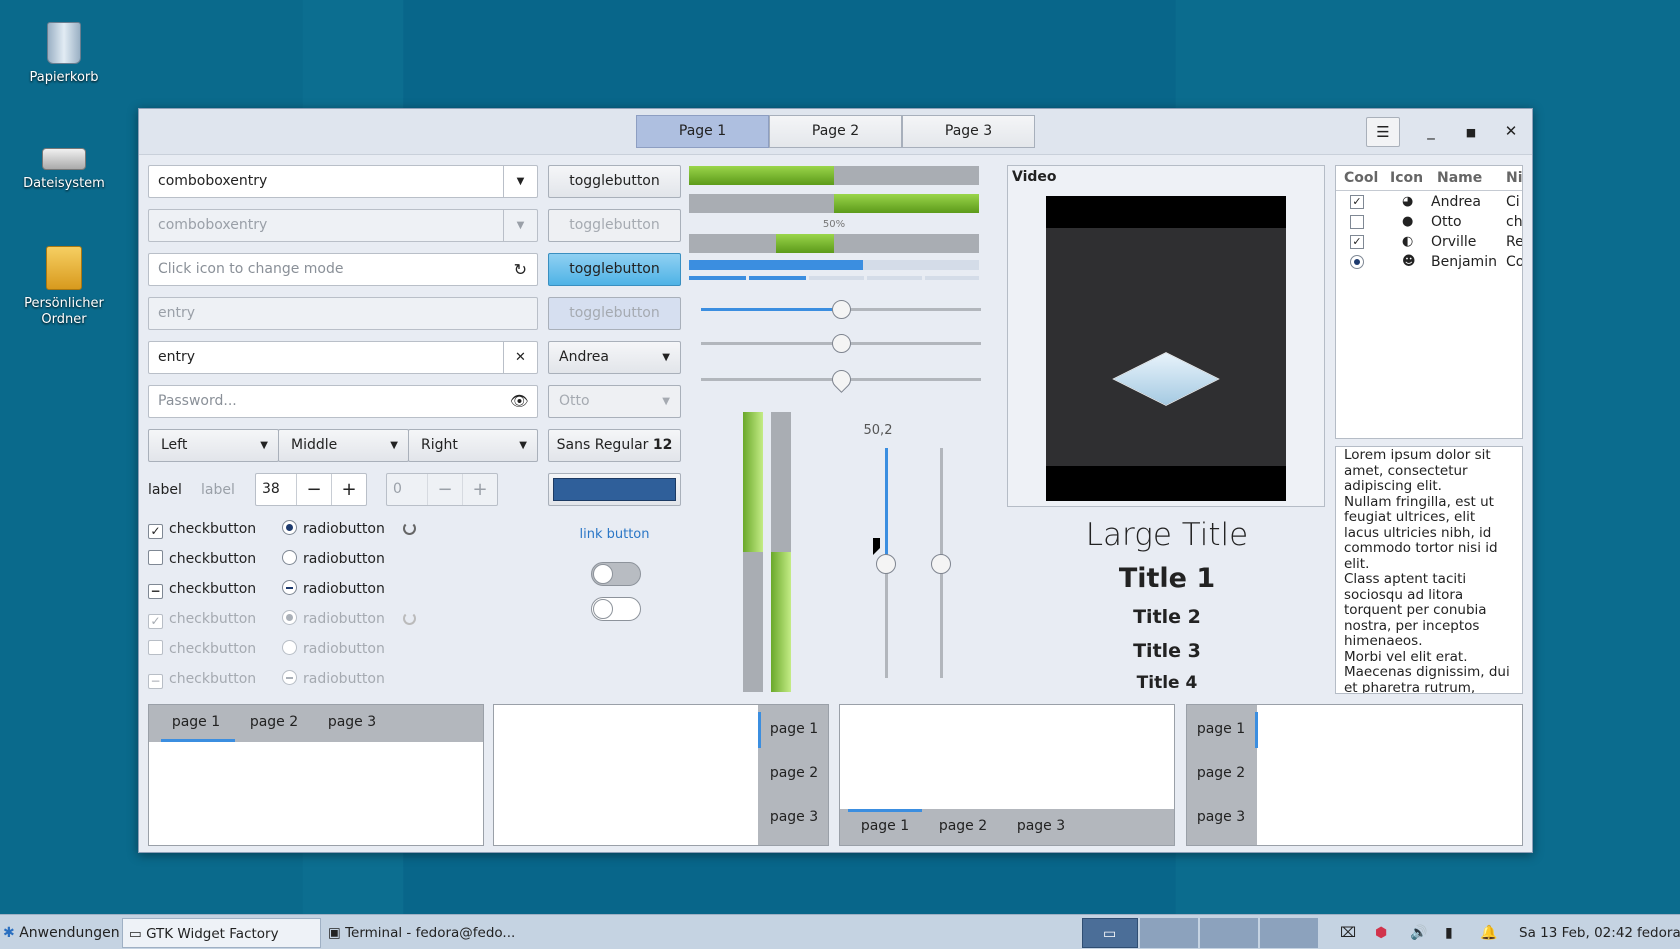 This screenshot has height=949, width=1680. I want to click on checkbutton-checked: ✓ checkbutton, so click(202, 529).